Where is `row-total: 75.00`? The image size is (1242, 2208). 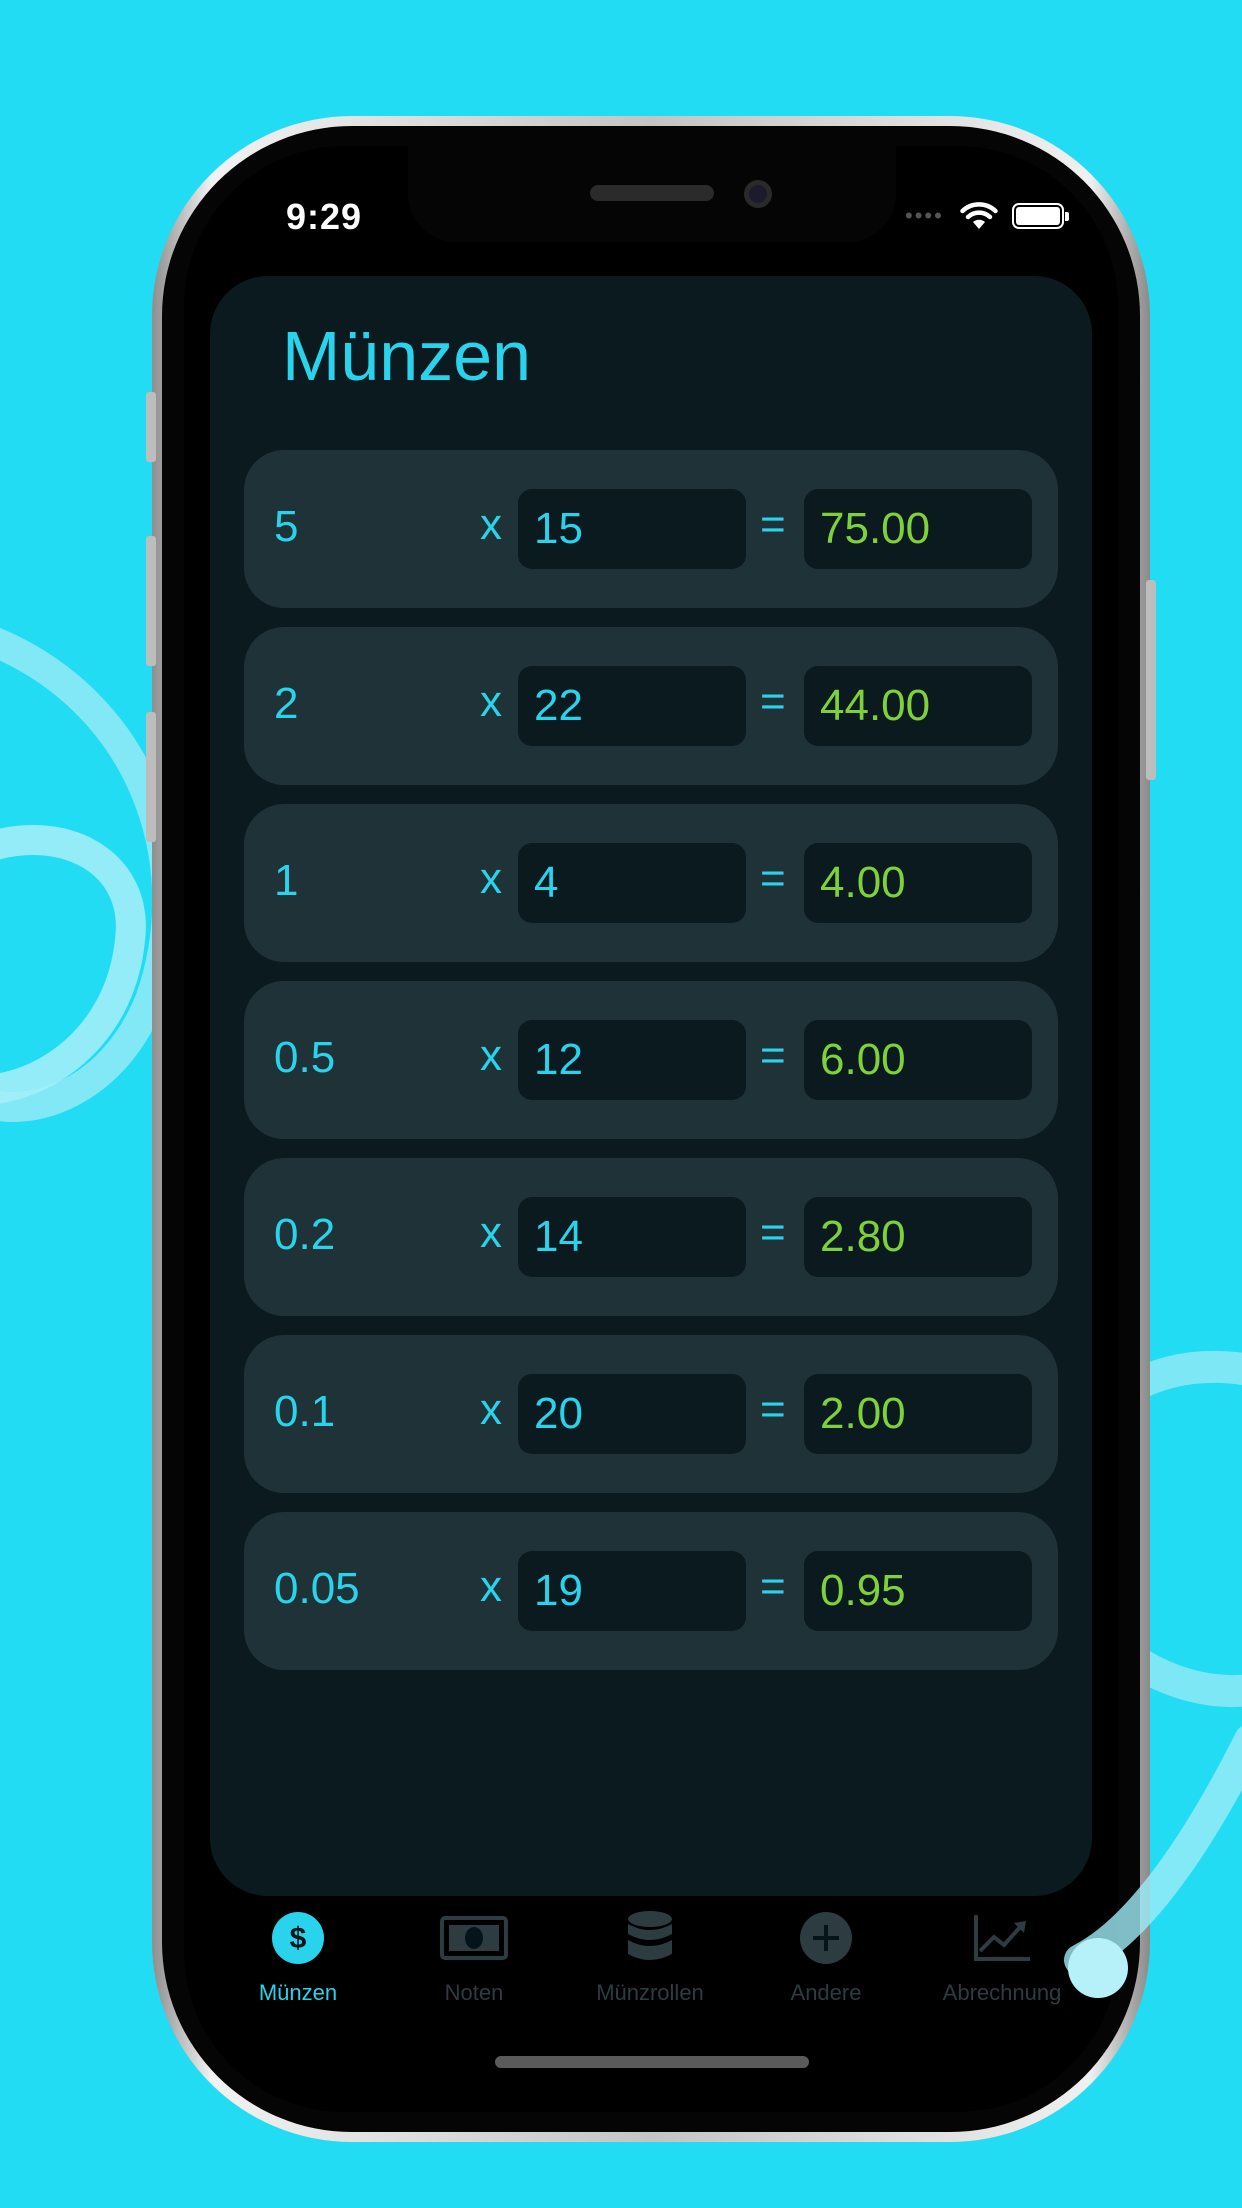 row-total: 75.00 is located at coordinates (918, 529).